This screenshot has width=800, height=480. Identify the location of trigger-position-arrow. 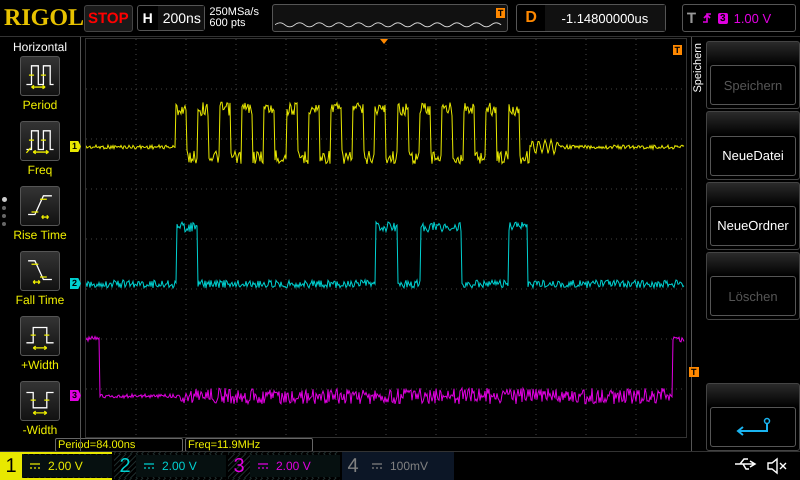
(384, 41).